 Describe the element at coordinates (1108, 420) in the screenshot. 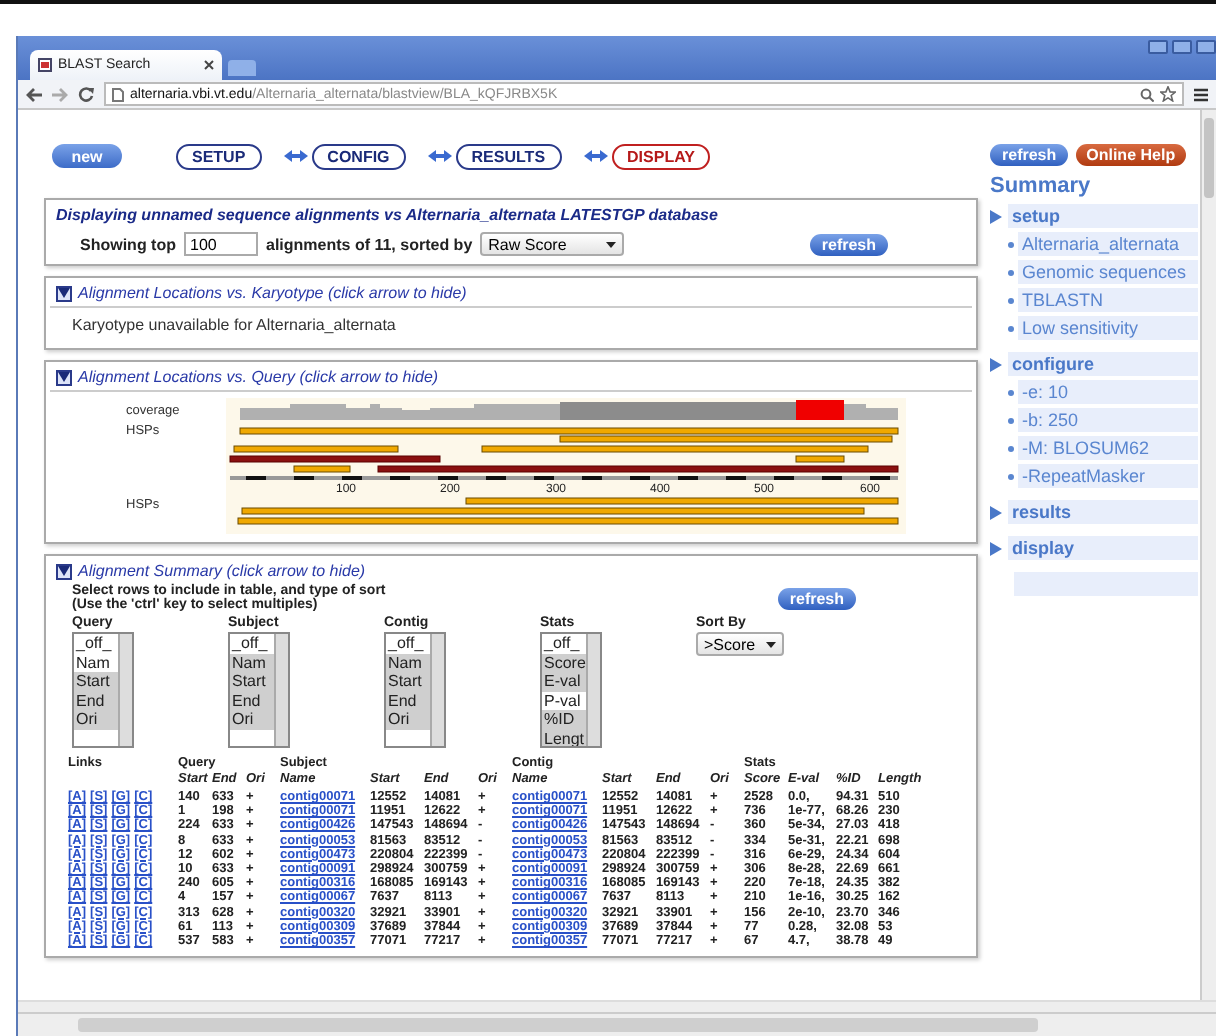

I see `summary-item: -b: 250` at that location.